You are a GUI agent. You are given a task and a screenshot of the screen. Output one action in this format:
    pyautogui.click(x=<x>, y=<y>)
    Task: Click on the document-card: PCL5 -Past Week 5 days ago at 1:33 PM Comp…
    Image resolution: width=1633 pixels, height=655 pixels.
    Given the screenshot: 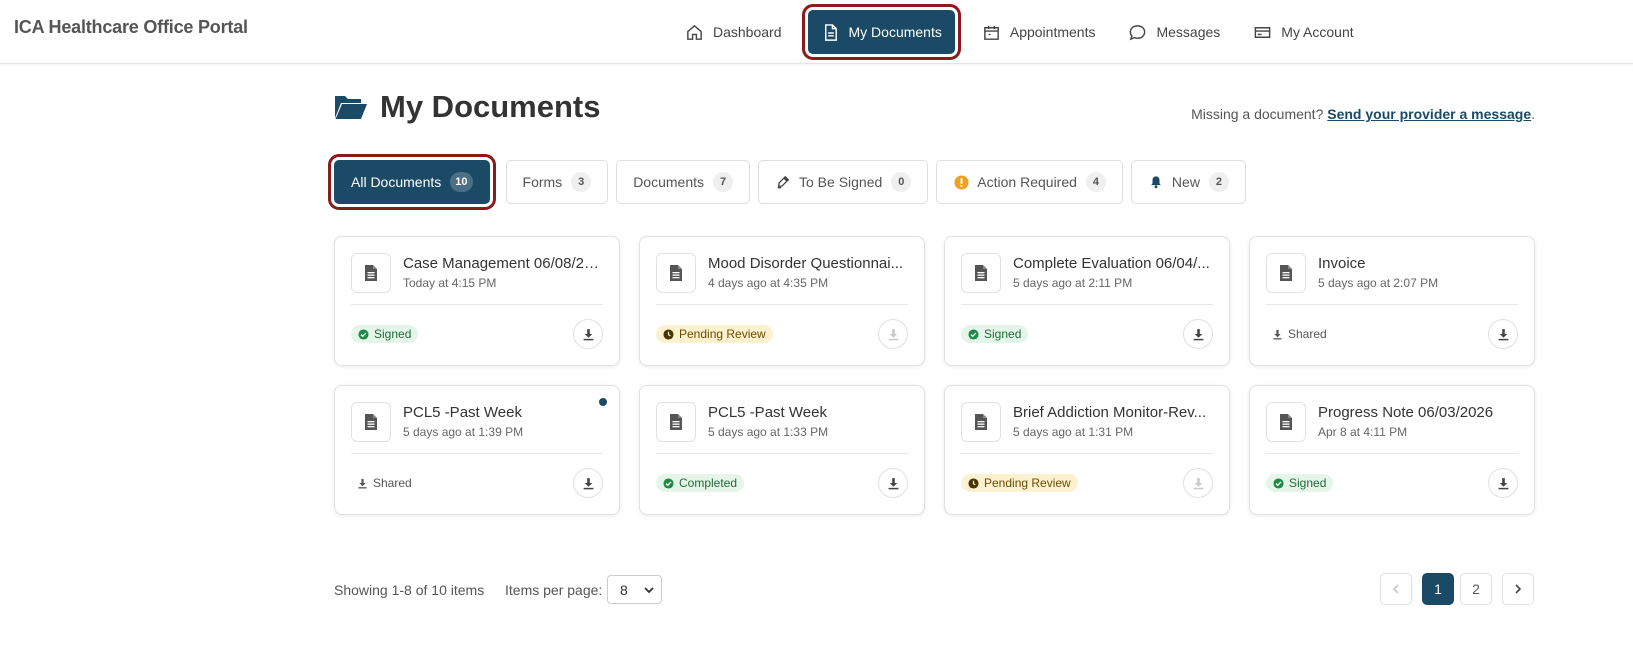 What is the action you would take?
    pyautogui.click(x=782, y=450)
    